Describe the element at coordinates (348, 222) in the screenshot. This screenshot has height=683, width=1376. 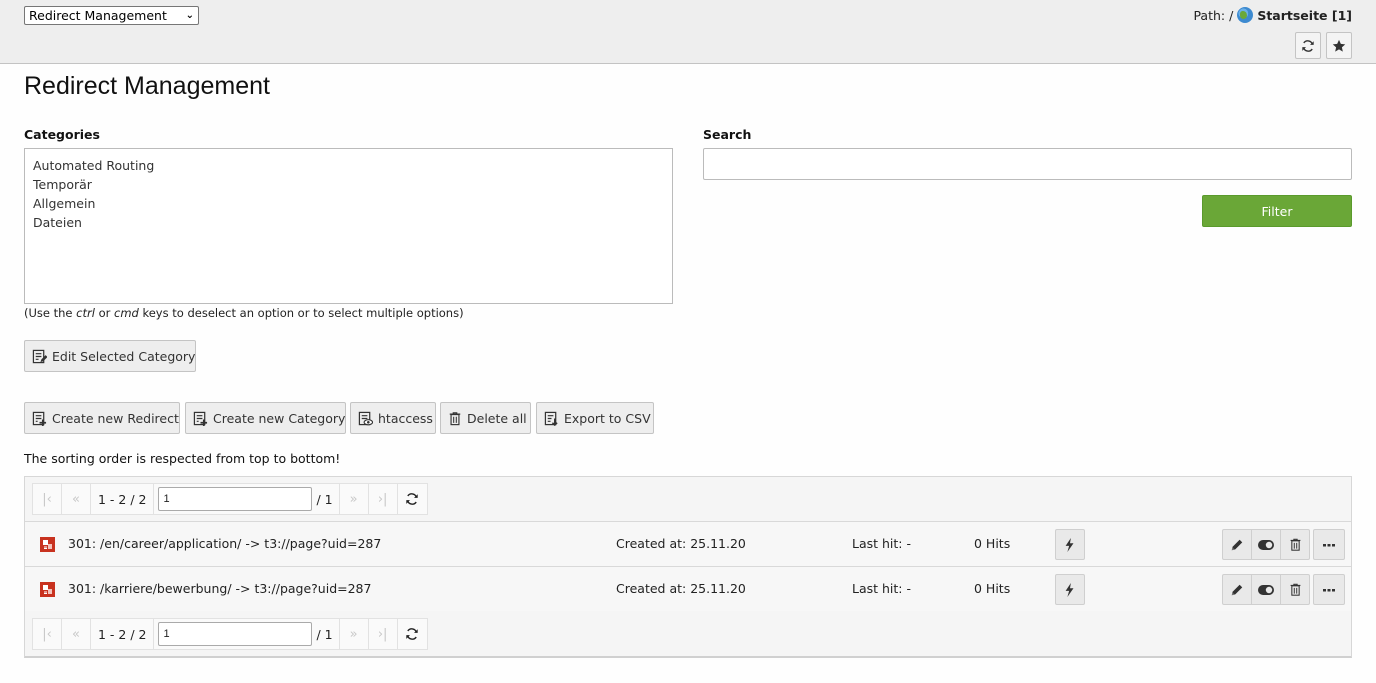
I see `category-option: Dateien` at that location.